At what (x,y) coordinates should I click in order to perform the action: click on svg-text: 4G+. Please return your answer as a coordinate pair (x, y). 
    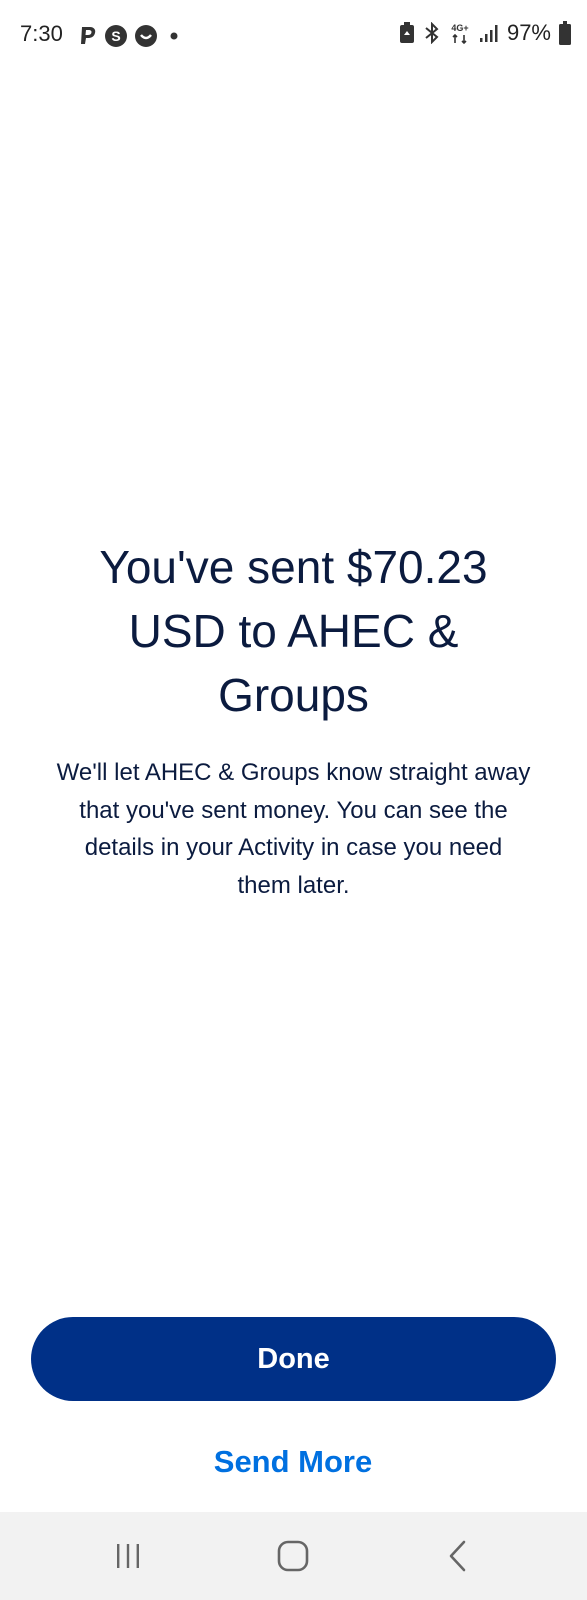
    Looking at the image, I should click on (459, 28).